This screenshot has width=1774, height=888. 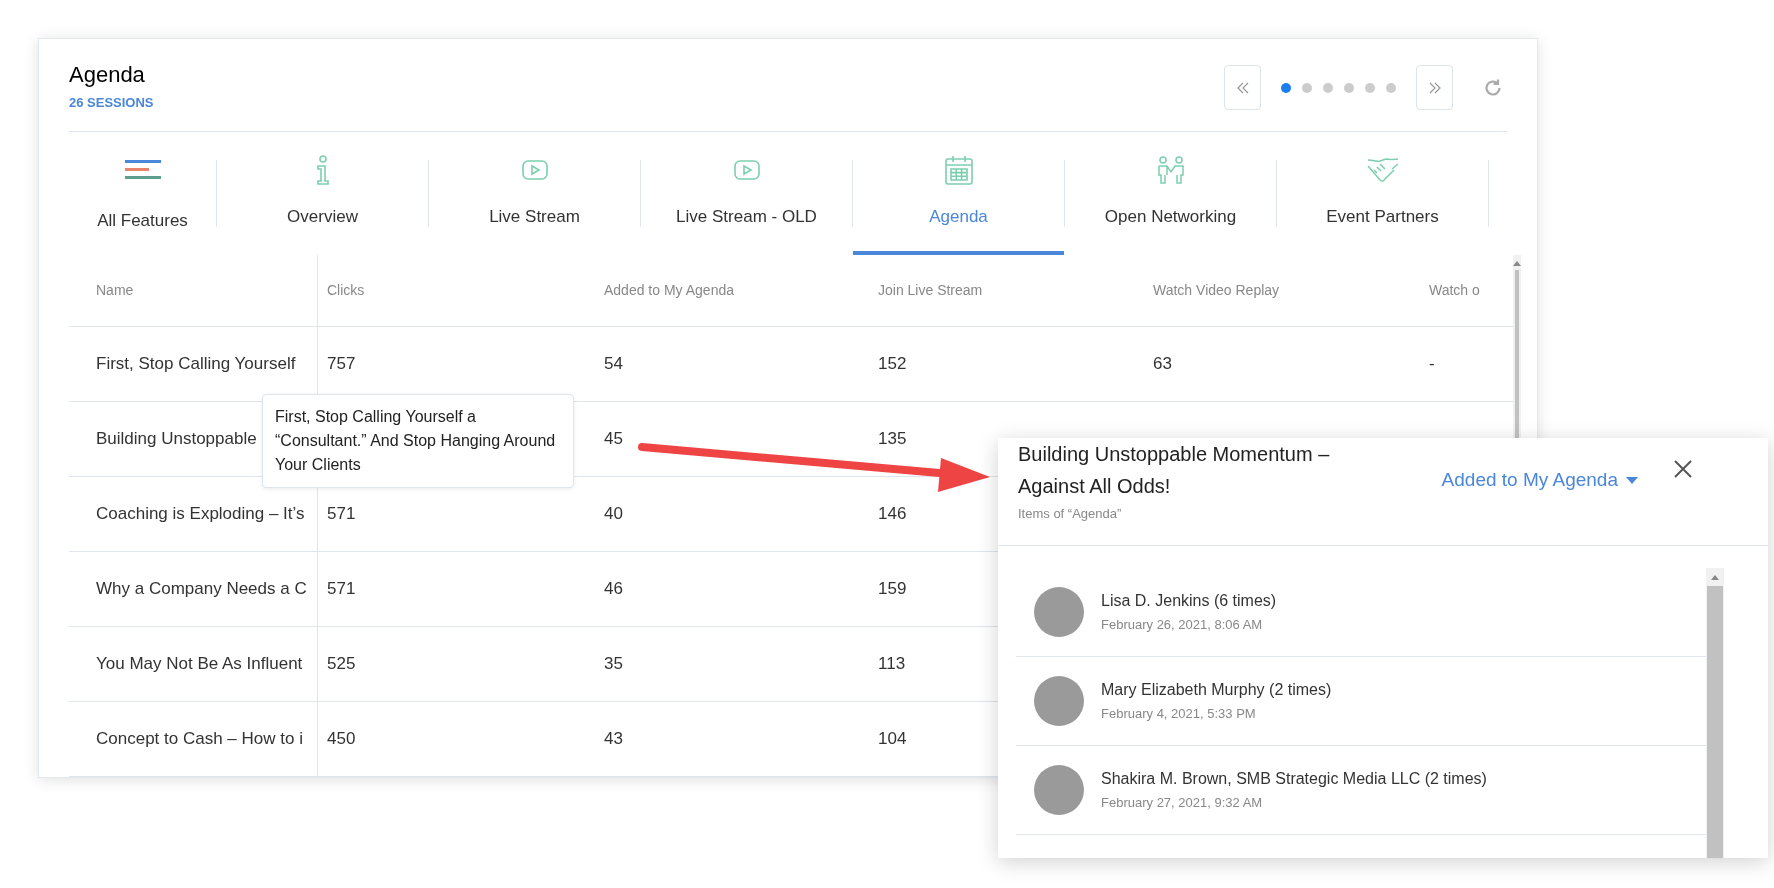 What do you see at coordinates (341, 664) in the screenshot?
I see `table-cell-text: 525` at bounding box center [341, 664].